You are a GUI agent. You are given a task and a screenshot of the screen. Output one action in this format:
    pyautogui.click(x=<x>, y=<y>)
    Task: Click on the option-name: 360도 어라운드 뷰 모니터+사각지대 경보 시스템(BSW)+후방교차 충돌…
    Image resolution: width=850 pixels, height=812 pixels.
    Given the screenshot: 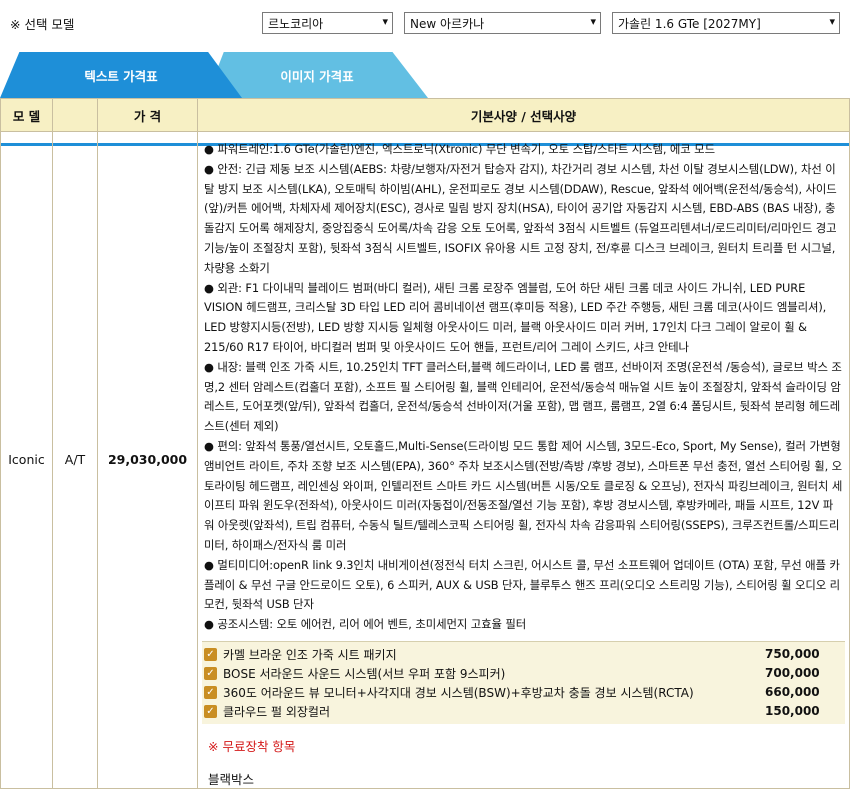 What is the action you would take?
    pyautogui.click(x=458, y=692)
    